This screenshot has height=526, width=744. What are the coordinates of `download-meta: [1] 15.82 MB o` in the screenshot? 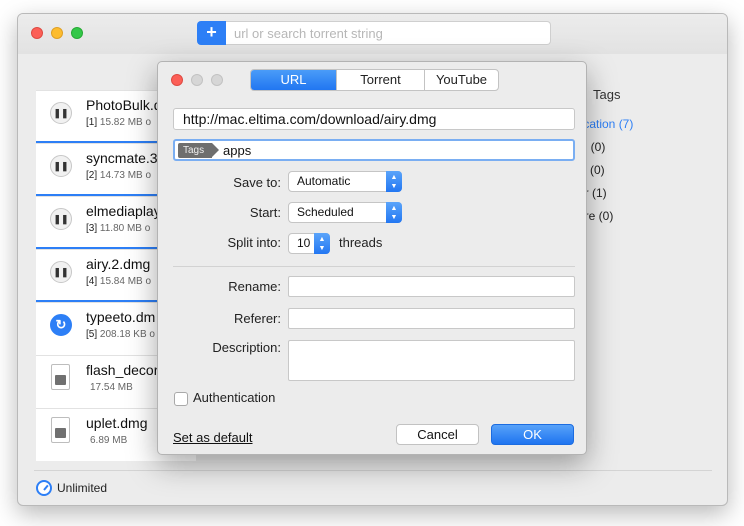 It's located at (118, 122).